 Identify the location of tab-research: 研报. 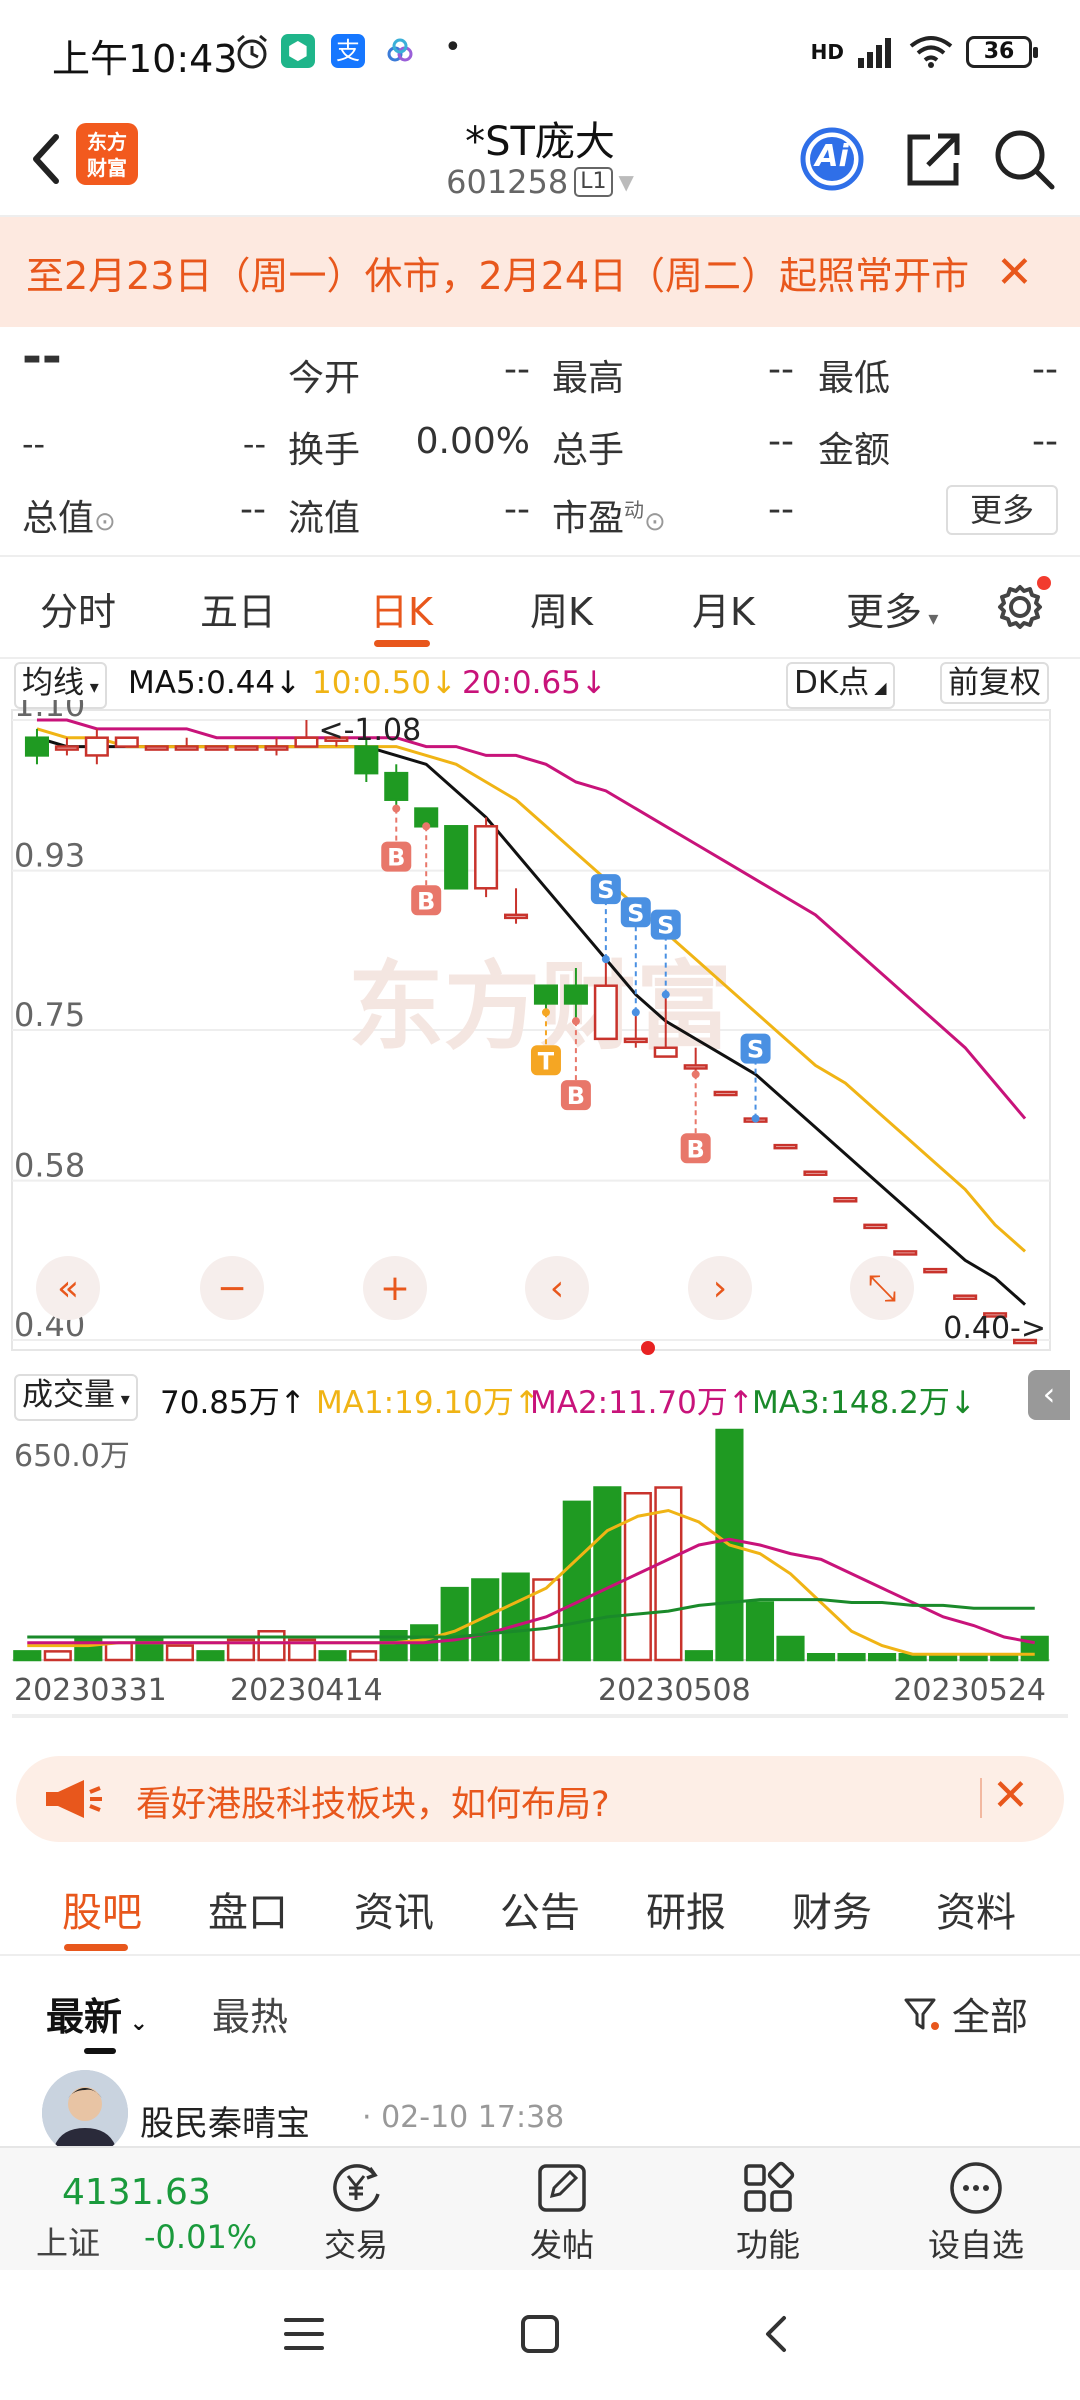
(686, 1909).